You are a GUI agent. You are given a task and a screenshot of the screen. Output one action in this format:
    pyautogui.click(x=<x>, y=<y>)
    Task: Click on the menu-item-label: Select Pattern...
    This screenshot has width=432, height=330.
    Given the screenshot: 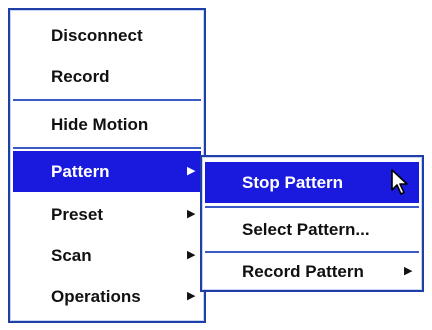 What is the action you would take?
    pyautogui.click(x=306, y=229)
    